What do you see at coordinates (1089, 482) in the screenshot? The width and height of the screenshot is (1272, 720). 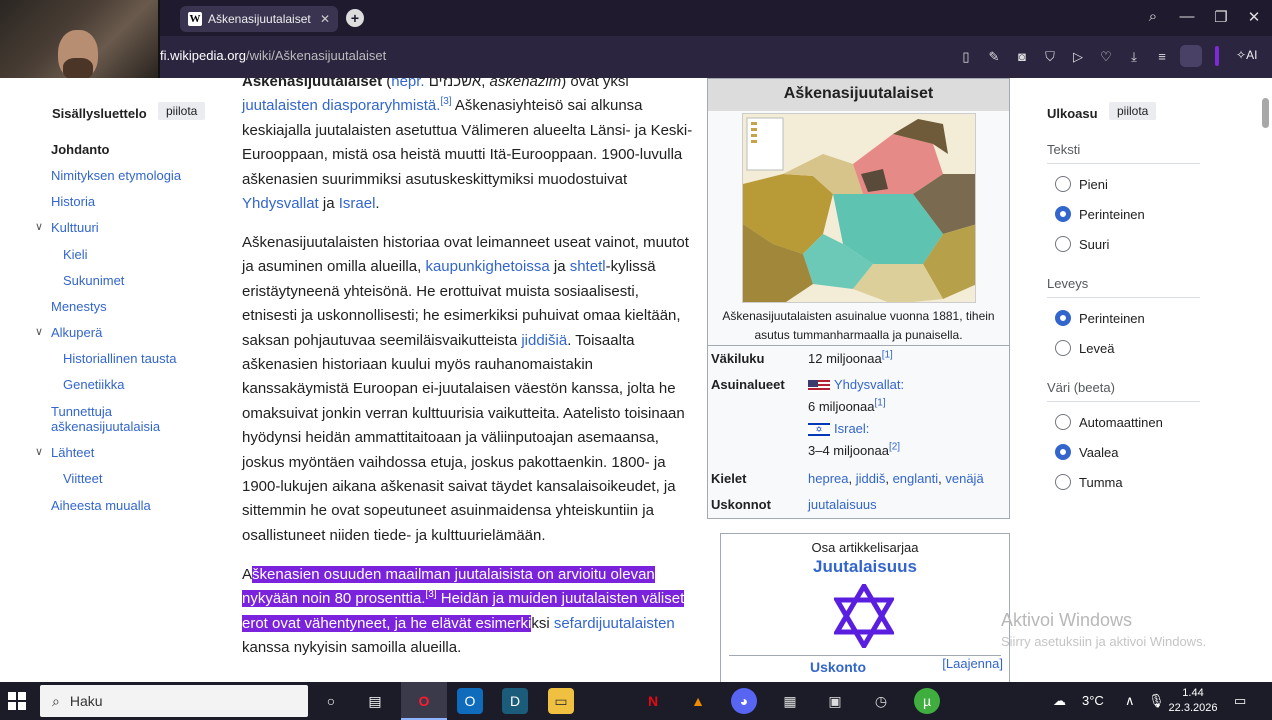 I see `radio-color-dark: Tumma` at bounding box center [1089, 482].